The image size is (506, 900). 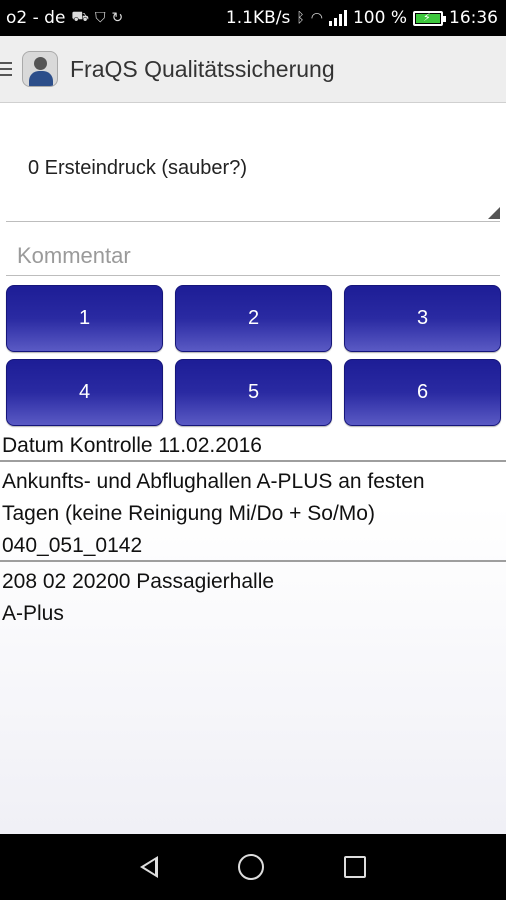 I want to click on navigation-bar, so click(x=253, y=867).